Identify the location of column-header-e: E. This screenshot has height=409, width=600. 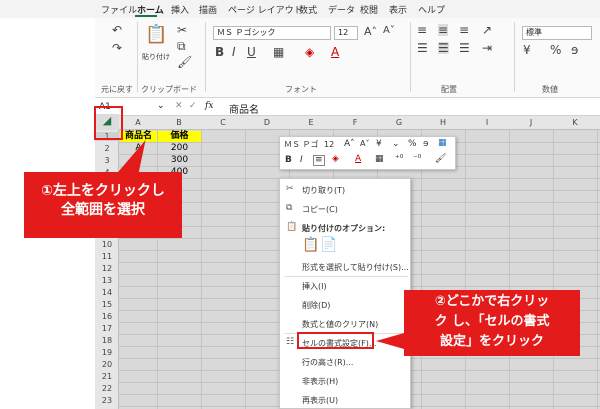
(311, 122).